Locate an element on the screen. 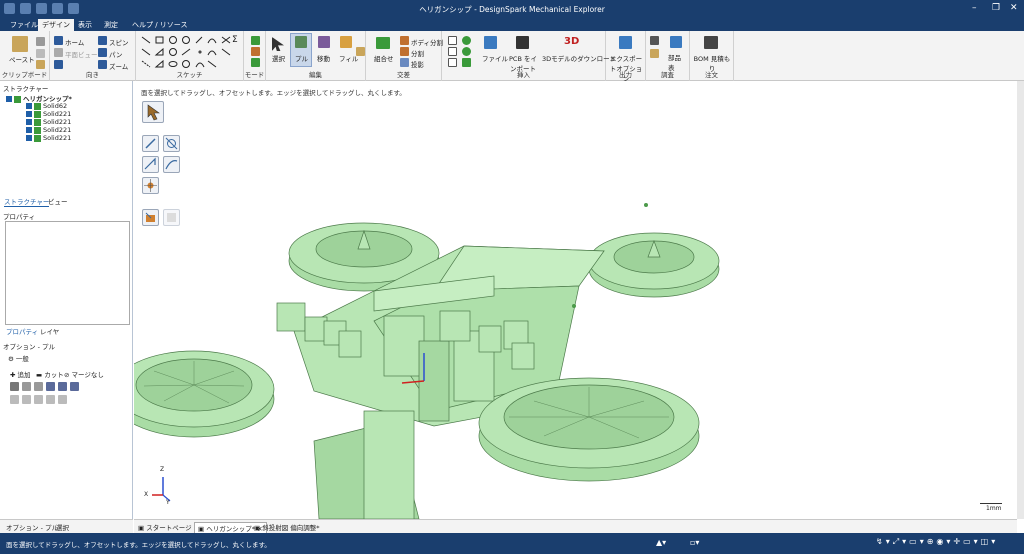 The width and height of the screenshot is (1024, 554). tab-options-pull: オプション - プル is located at coordinates (32, 527).